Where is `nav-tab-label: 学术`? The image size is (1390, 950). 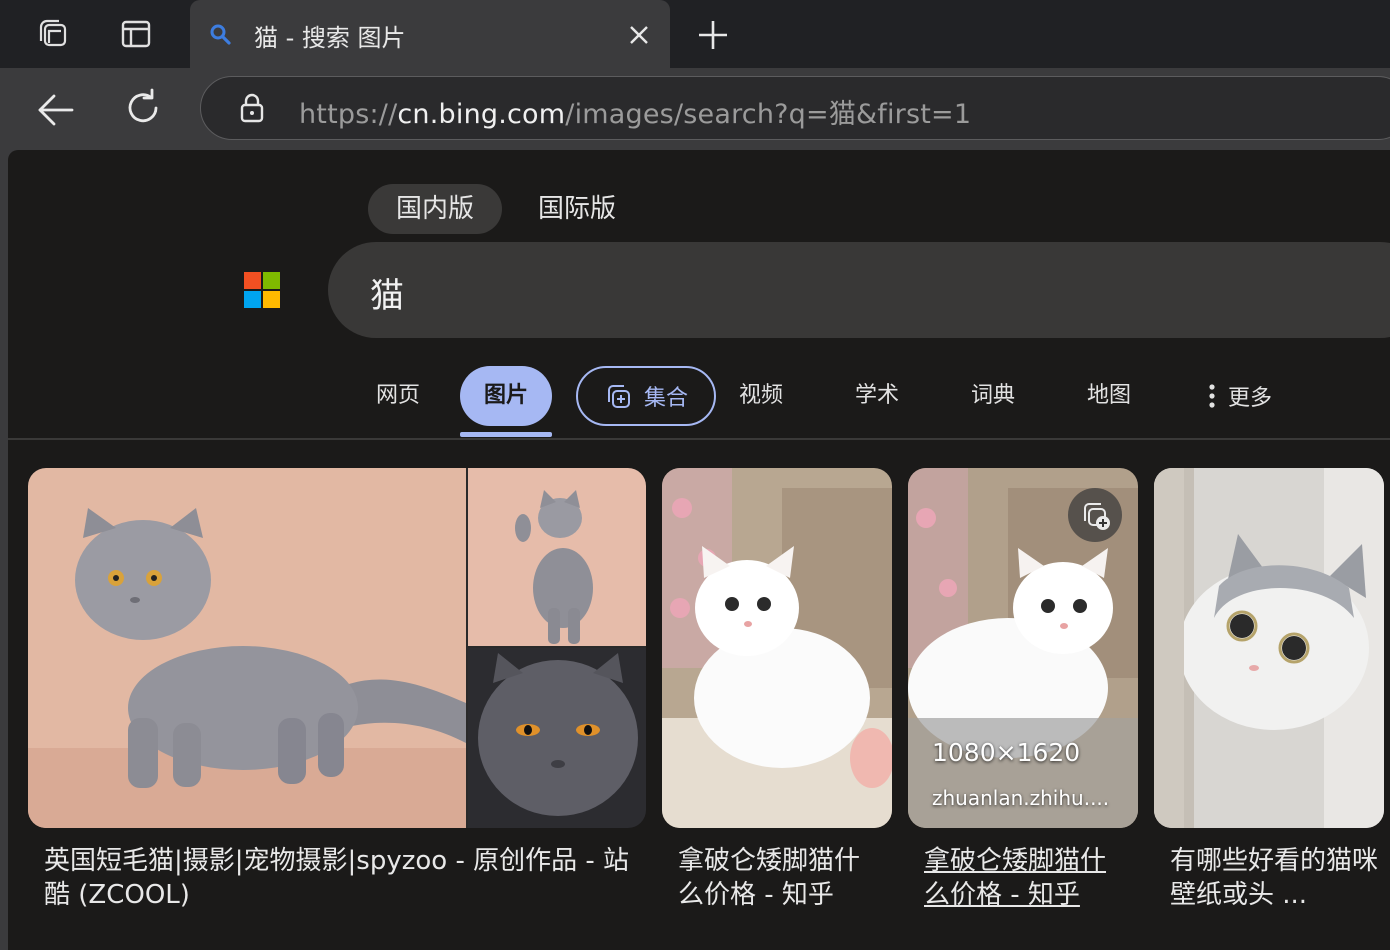
nav-tab-label: 学术 is located at coordinates (876, 395).